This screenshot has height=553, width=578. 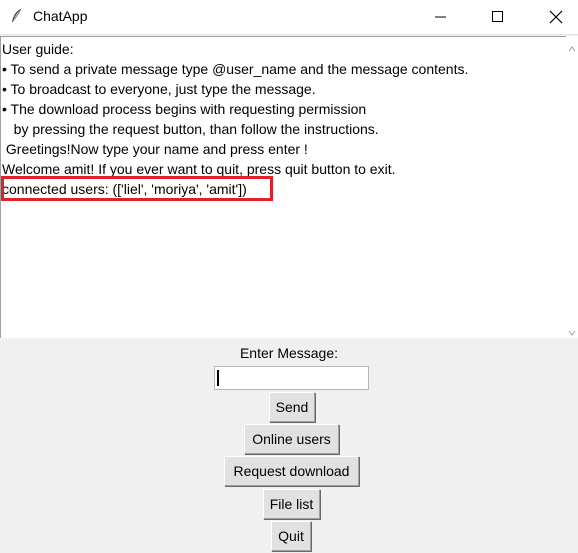 What do you see at coordinates (38, 49) in the screenshot?
I see `chat-line: User guide:` at bounding box center [38, 49].